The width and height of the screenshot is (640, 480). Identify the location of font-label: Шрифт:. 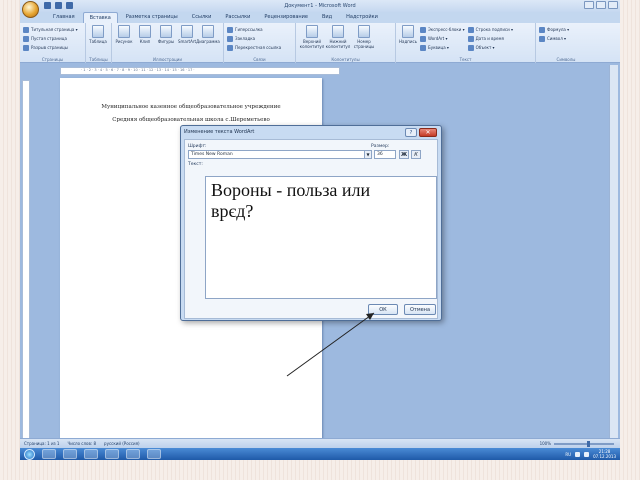
(197, 146).